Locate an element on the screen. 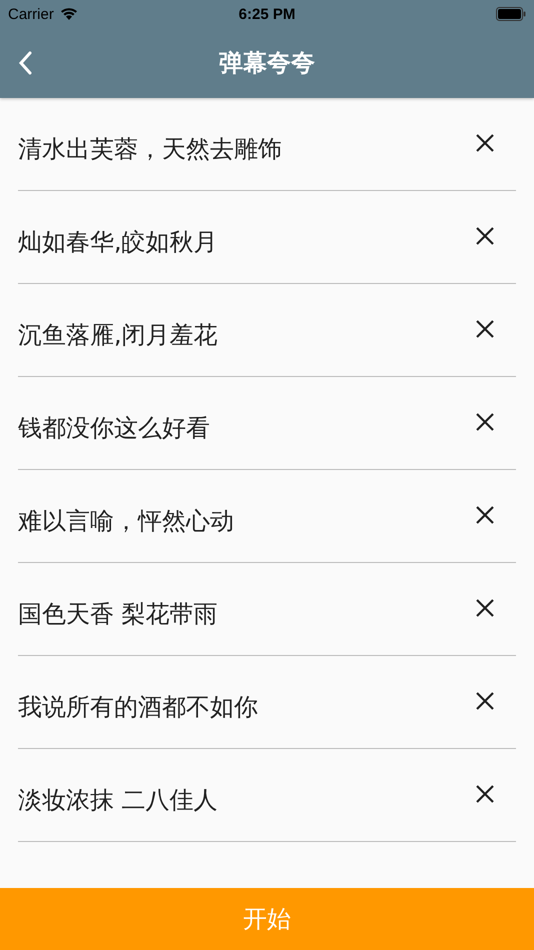  status-time: 6:25 PM is located at coordinates (267, 14).